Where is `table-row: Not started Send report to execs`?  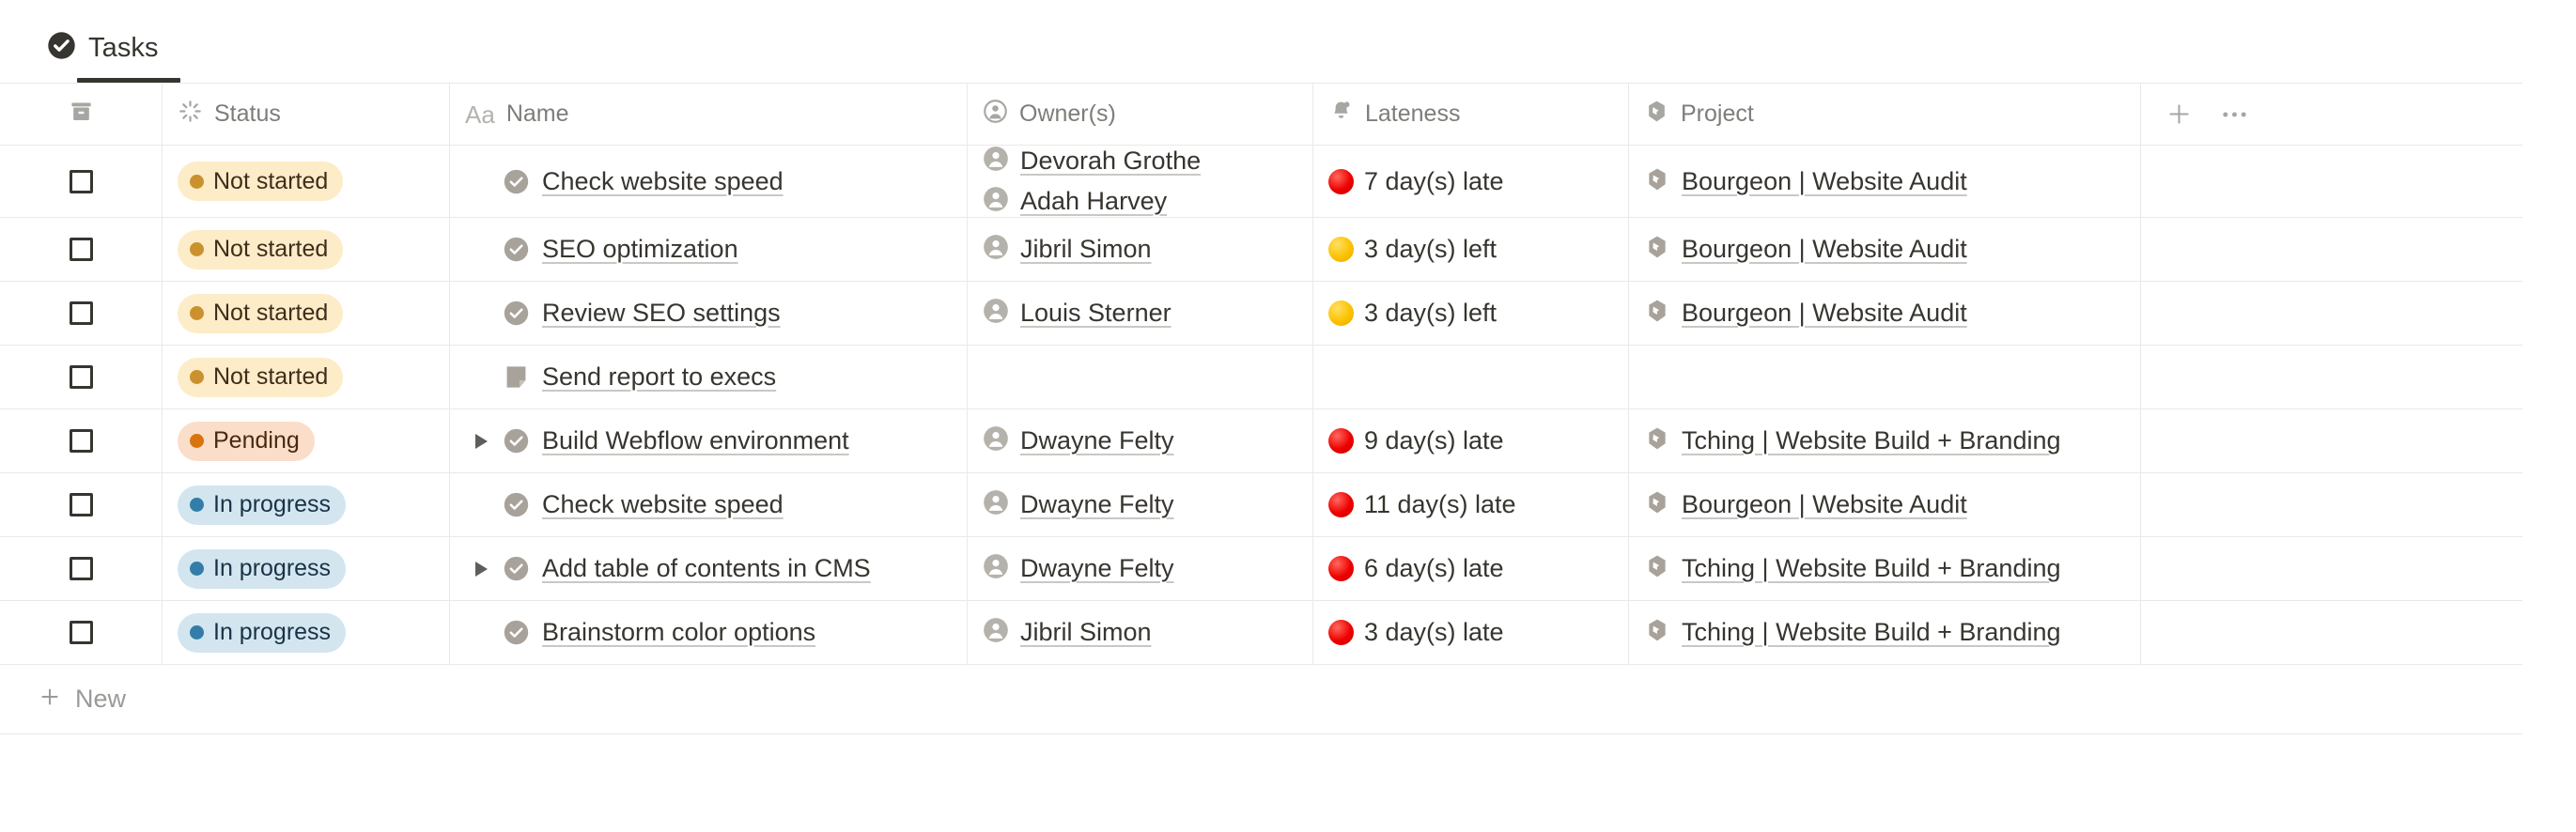
table-row: Not started Send report to execs is located at coordinates (1261, 378).